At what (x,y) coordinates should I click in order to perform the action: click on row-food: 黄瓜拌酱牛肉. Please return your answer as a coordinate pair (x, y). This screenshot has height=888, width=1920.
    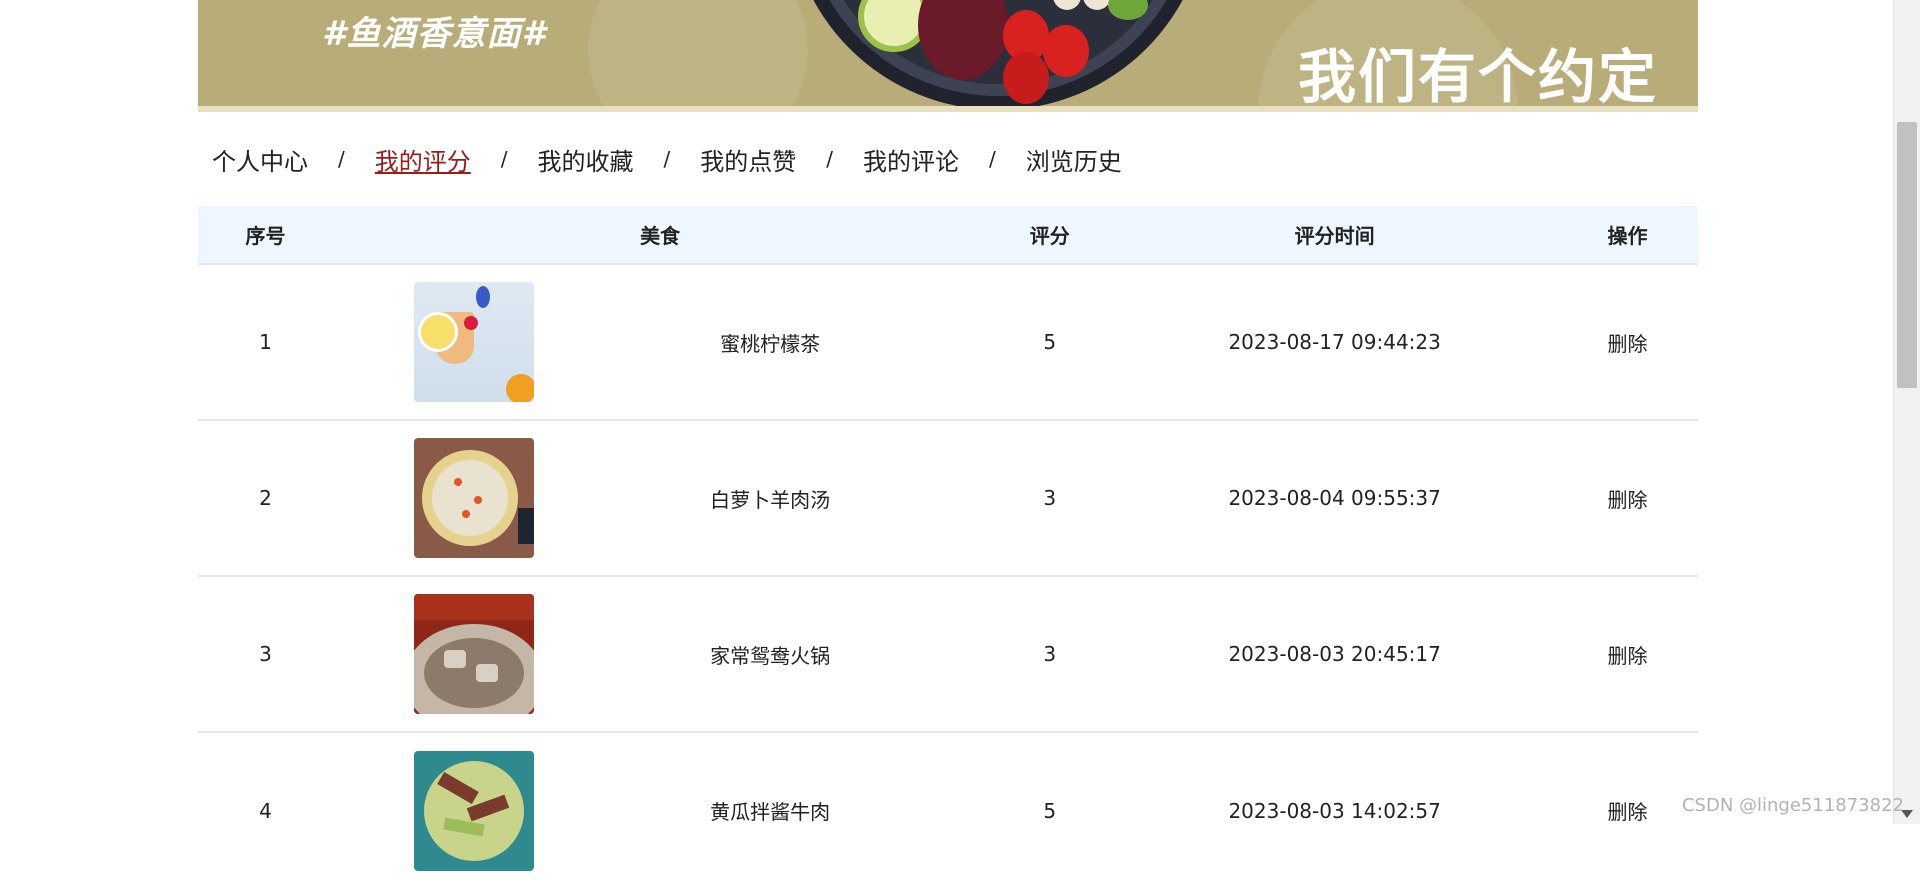
    Looking at the image, I should click on (660, 810).